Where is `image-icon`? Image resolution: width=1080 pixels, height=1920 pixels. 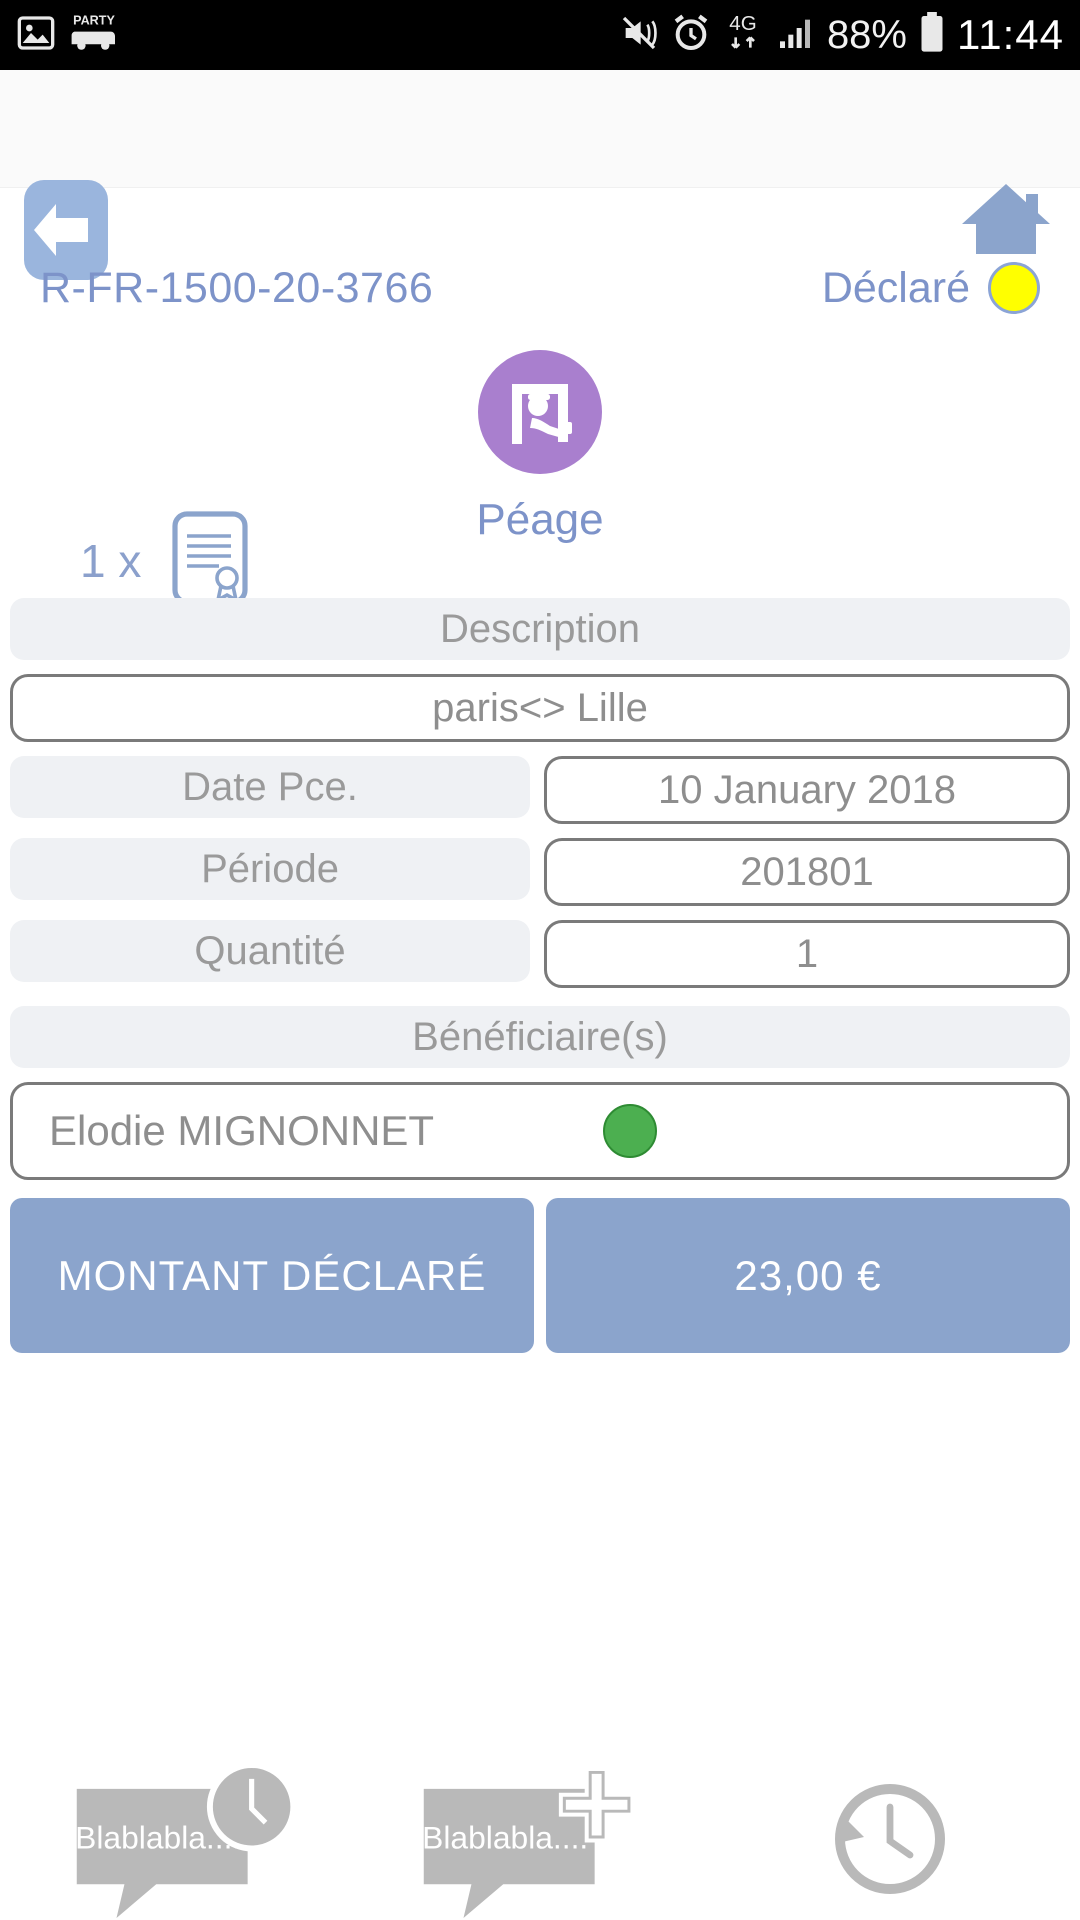 image-icon is located at coordinates (36, 35).